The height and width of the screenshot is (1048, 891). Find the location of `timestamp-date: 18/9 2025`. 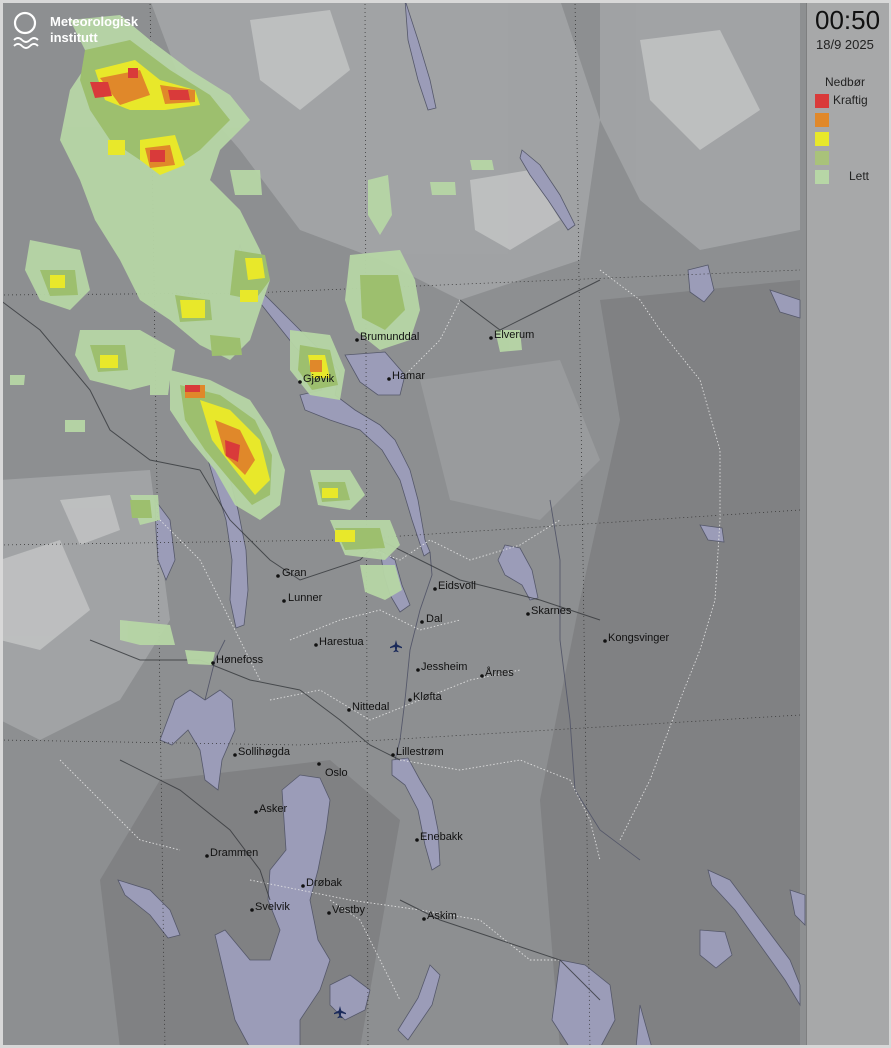

timestamp-date: 18/9 2025 is located at coordinates (845, 44).